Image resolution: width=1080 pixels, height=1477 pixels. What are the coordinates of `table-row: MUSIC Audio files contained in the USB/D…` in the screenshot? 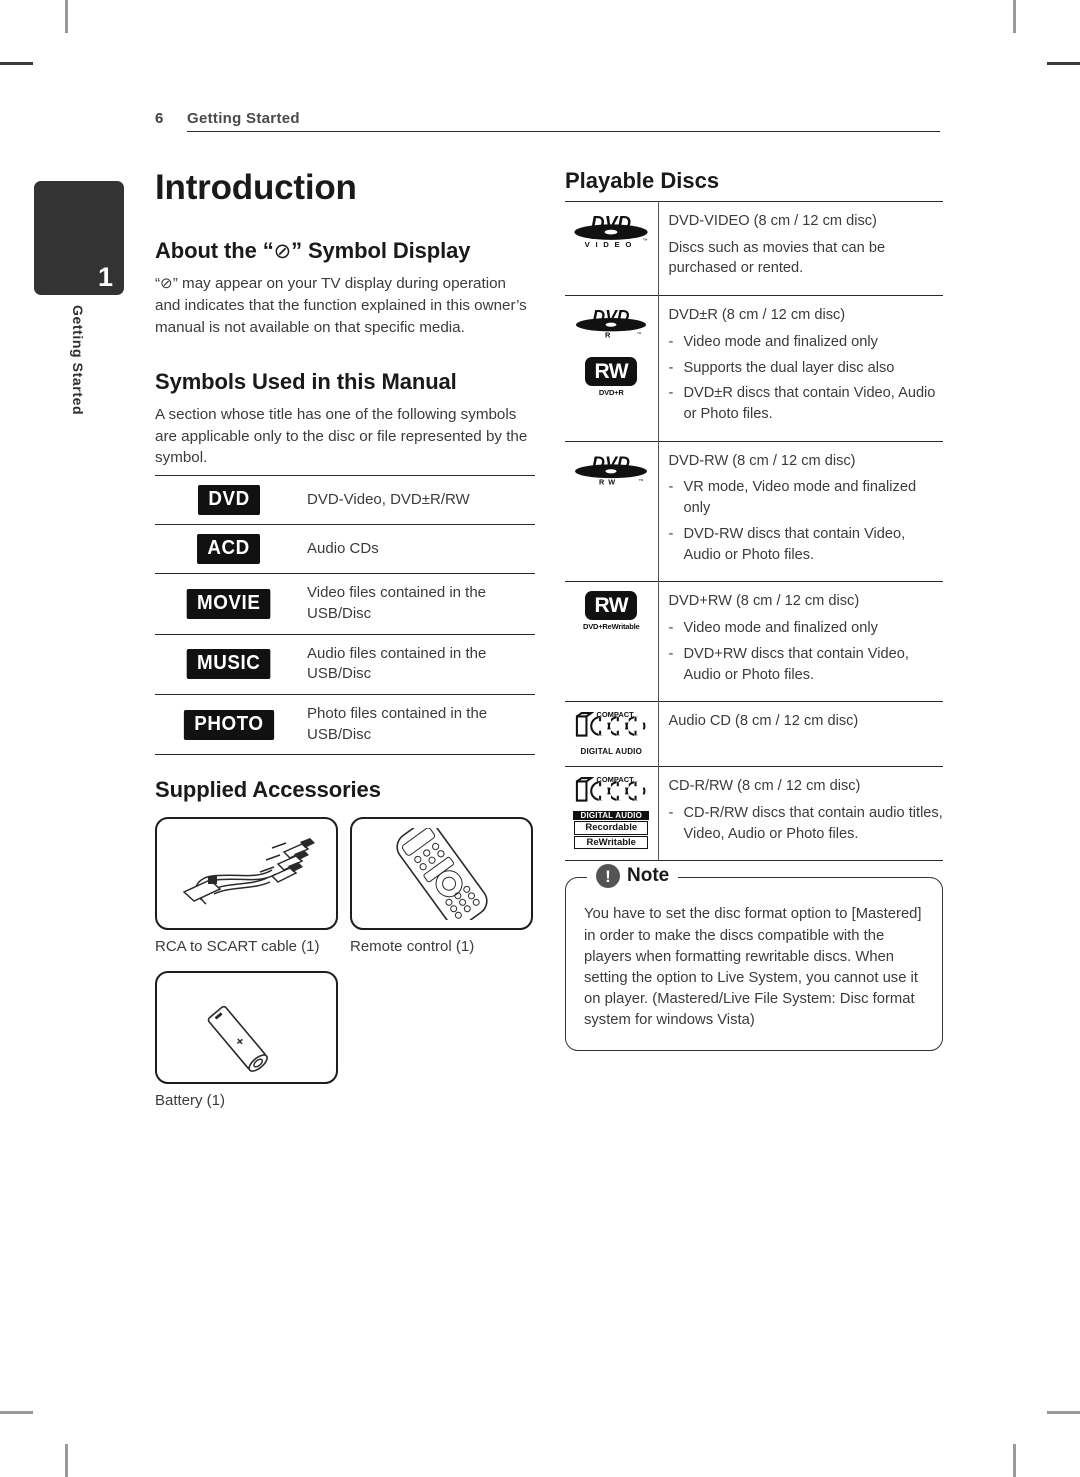 It's located at (345, 664).